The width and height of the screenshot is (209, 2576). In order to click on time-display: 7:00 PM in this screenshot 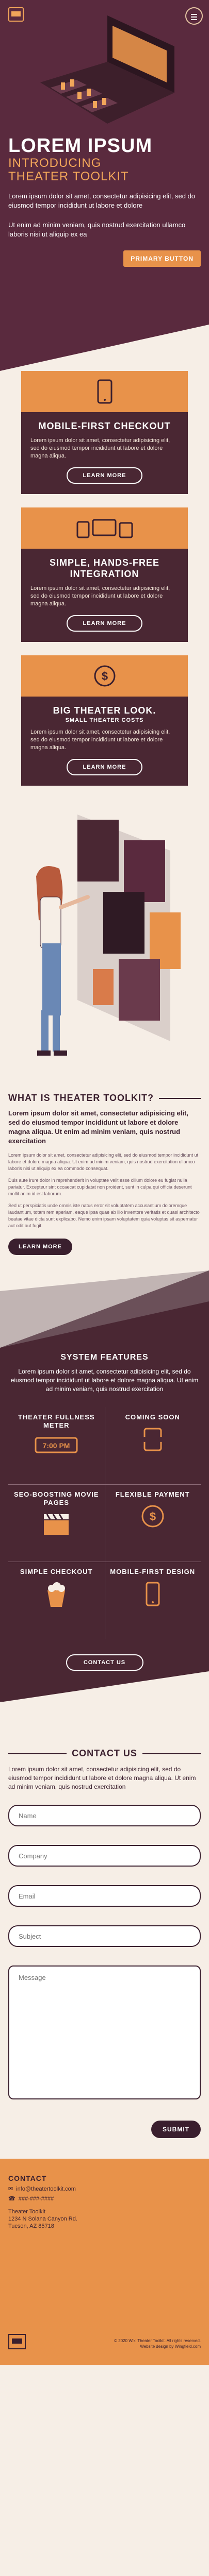, I will do `click(56, 1446)`.